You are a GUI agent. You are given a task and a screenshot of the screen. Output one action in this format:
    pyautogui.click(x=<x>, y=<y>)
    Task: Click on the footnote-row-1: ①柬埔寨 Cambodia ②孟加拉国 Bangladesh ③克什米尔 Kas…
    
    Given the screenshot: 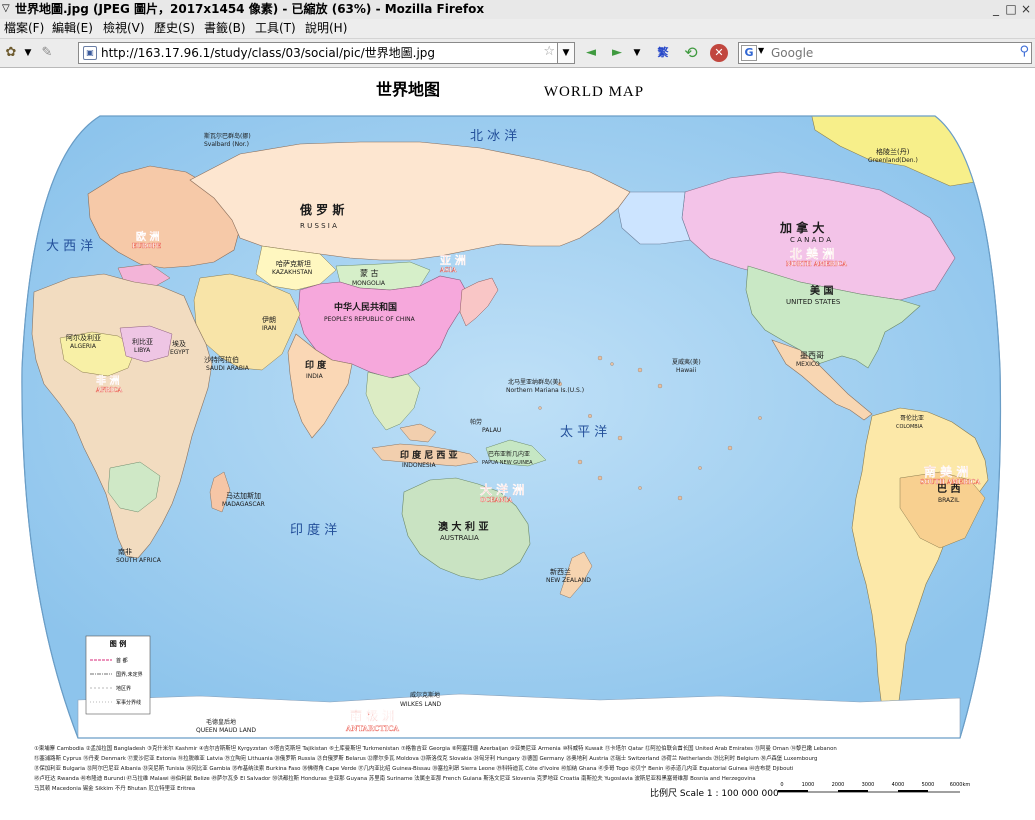 What is the action you would take?
    pyautogui.click(x=435, y=748)
    